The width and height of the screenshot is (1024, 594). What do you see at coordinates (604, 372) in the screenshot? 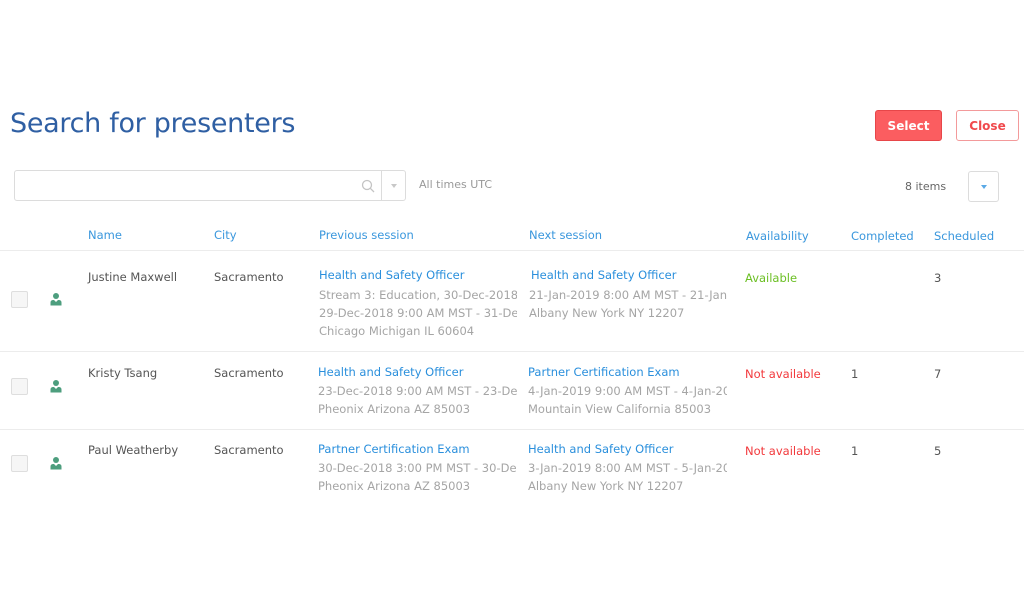
I see `next-session-link: Partner Certification Exam` at bounding box center [604, 372].